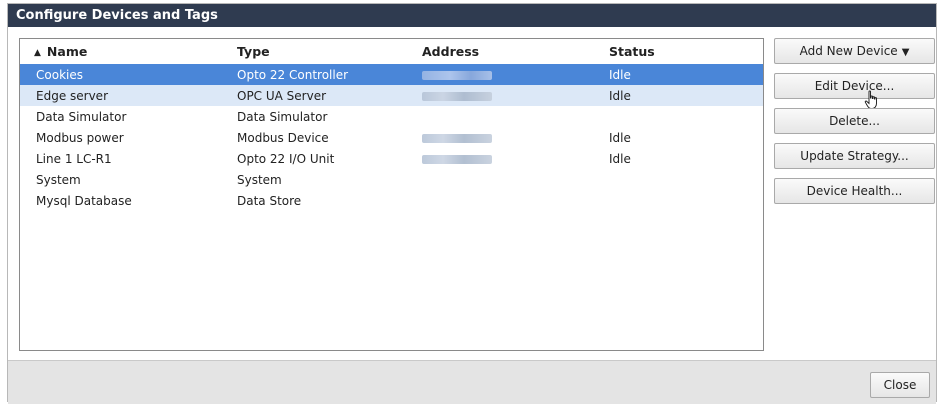 This screenshot has width=937, height=404. What do you see at coordinates (128, 95) in the screenshot?
I see `cell-name: Edge server` at bounding box center [128, 95].